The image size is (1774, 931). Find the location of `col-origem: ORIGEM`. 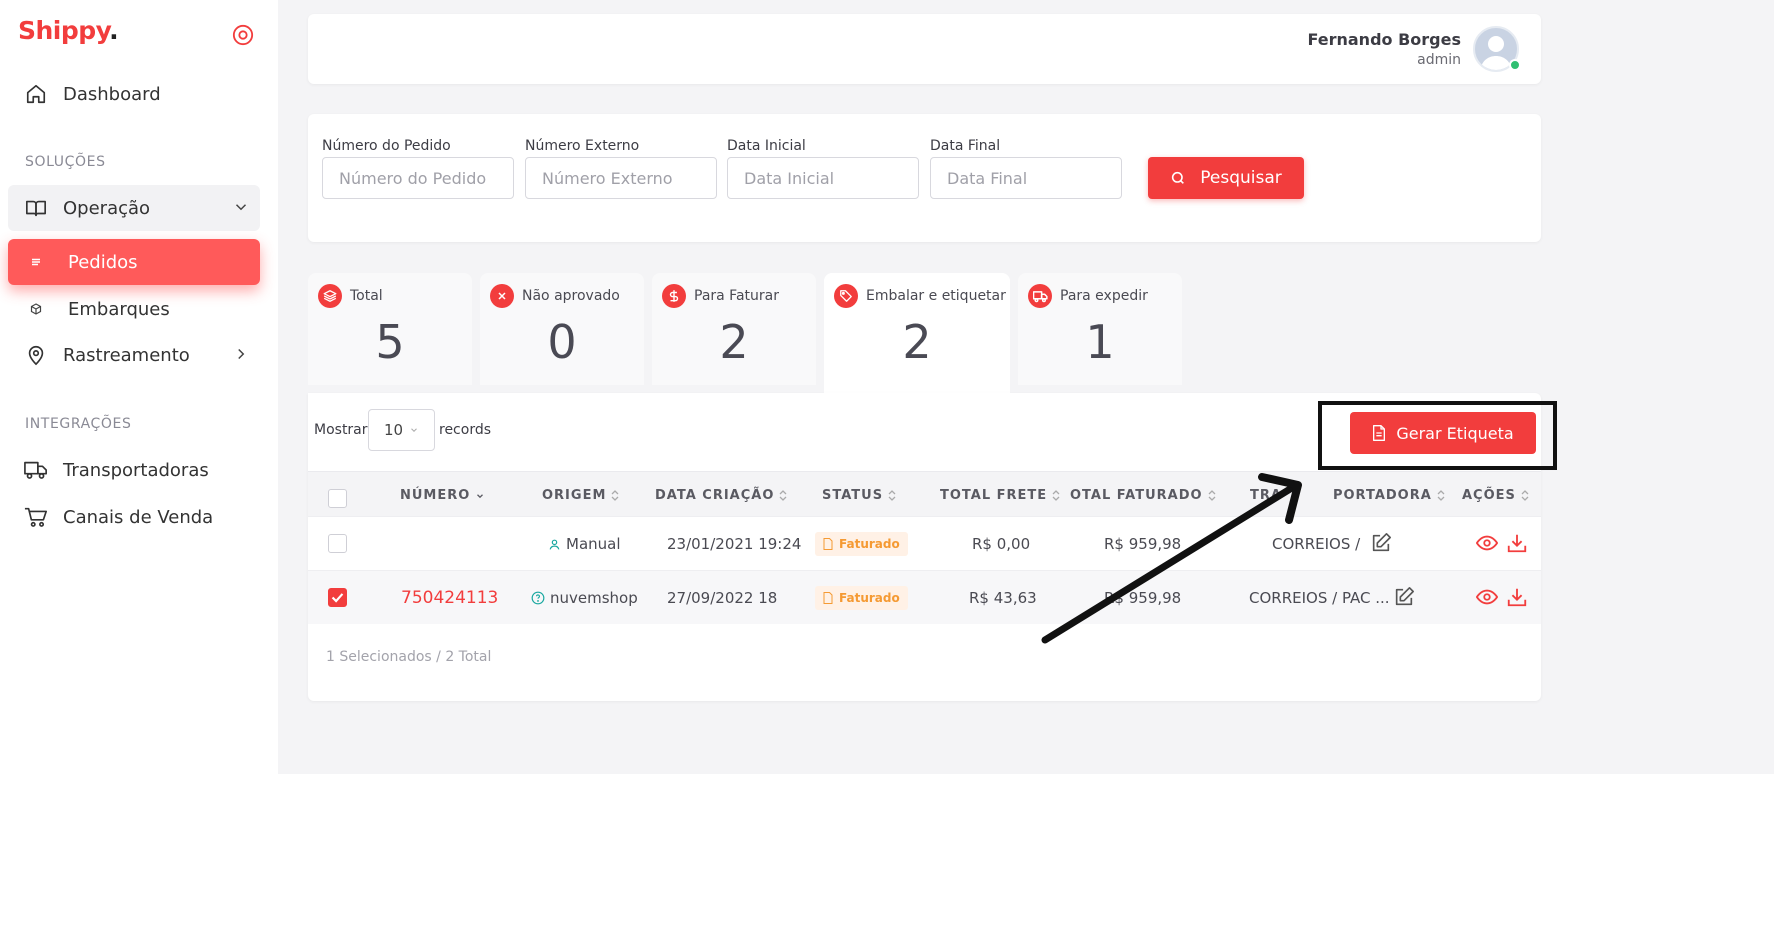

col-origem: ORIGEM is located at coordinates (580, 495).